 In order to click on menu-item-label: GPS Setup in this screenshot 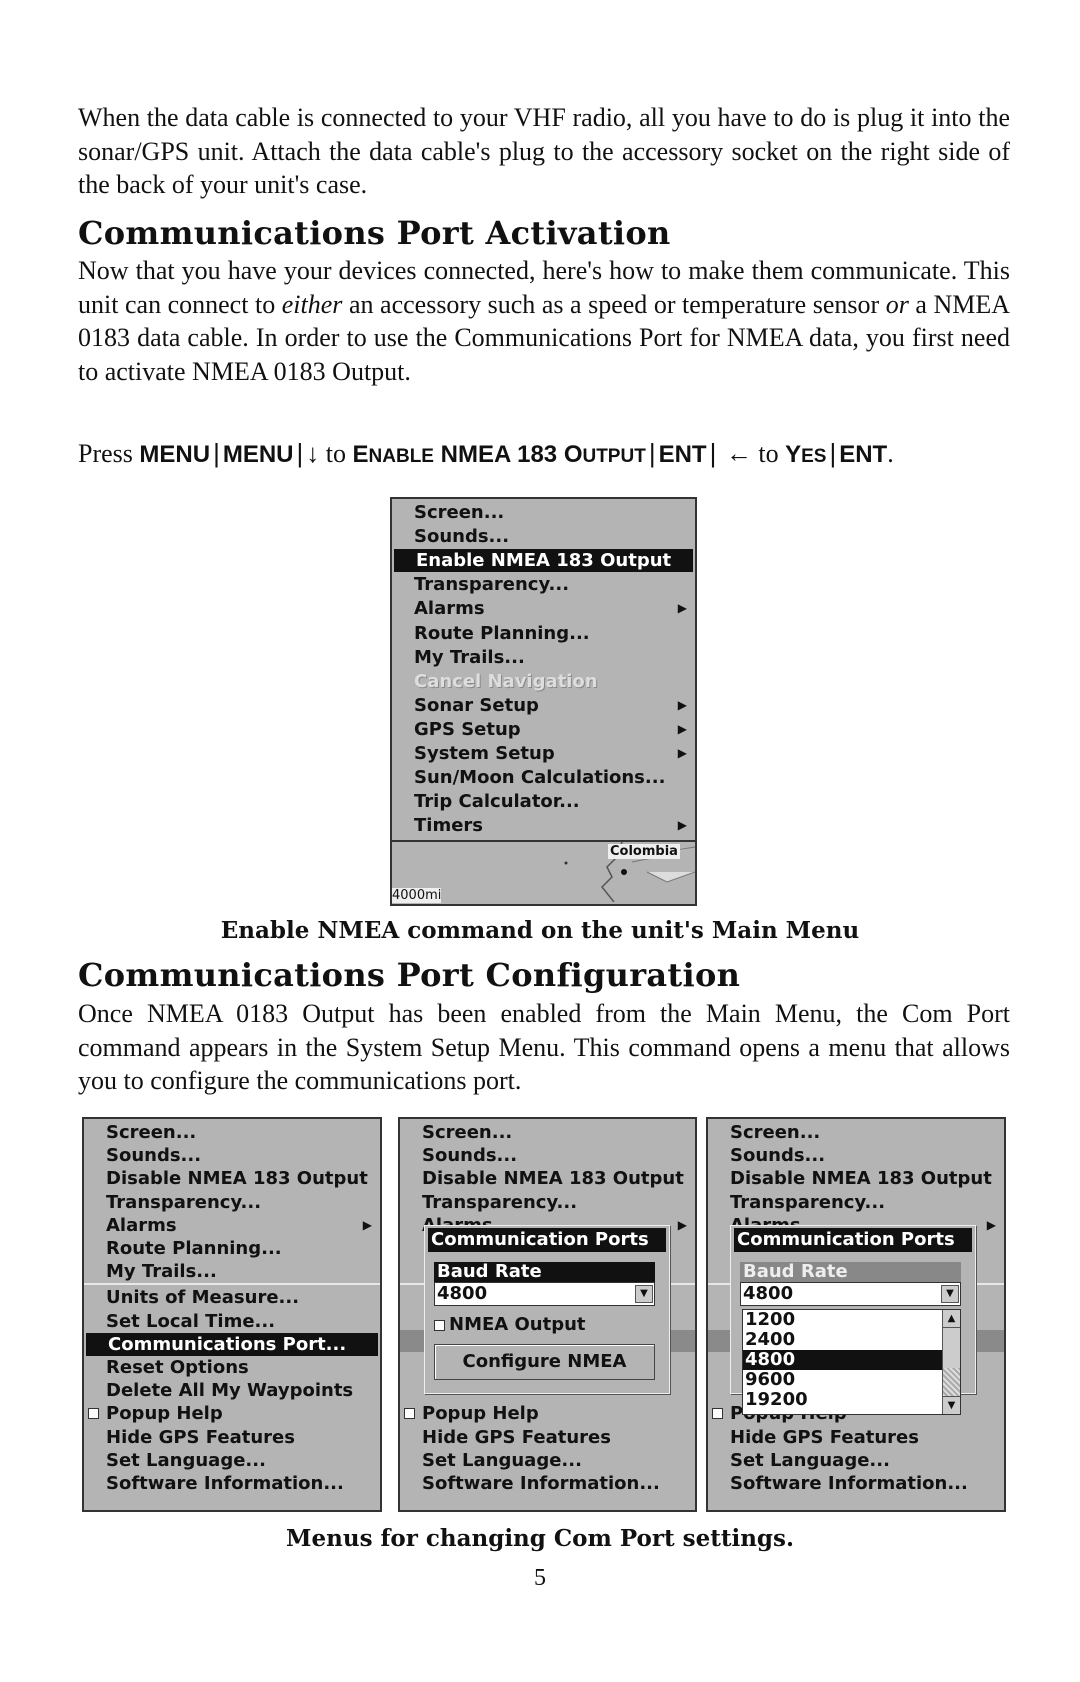, I will do `click(467, 729)`.